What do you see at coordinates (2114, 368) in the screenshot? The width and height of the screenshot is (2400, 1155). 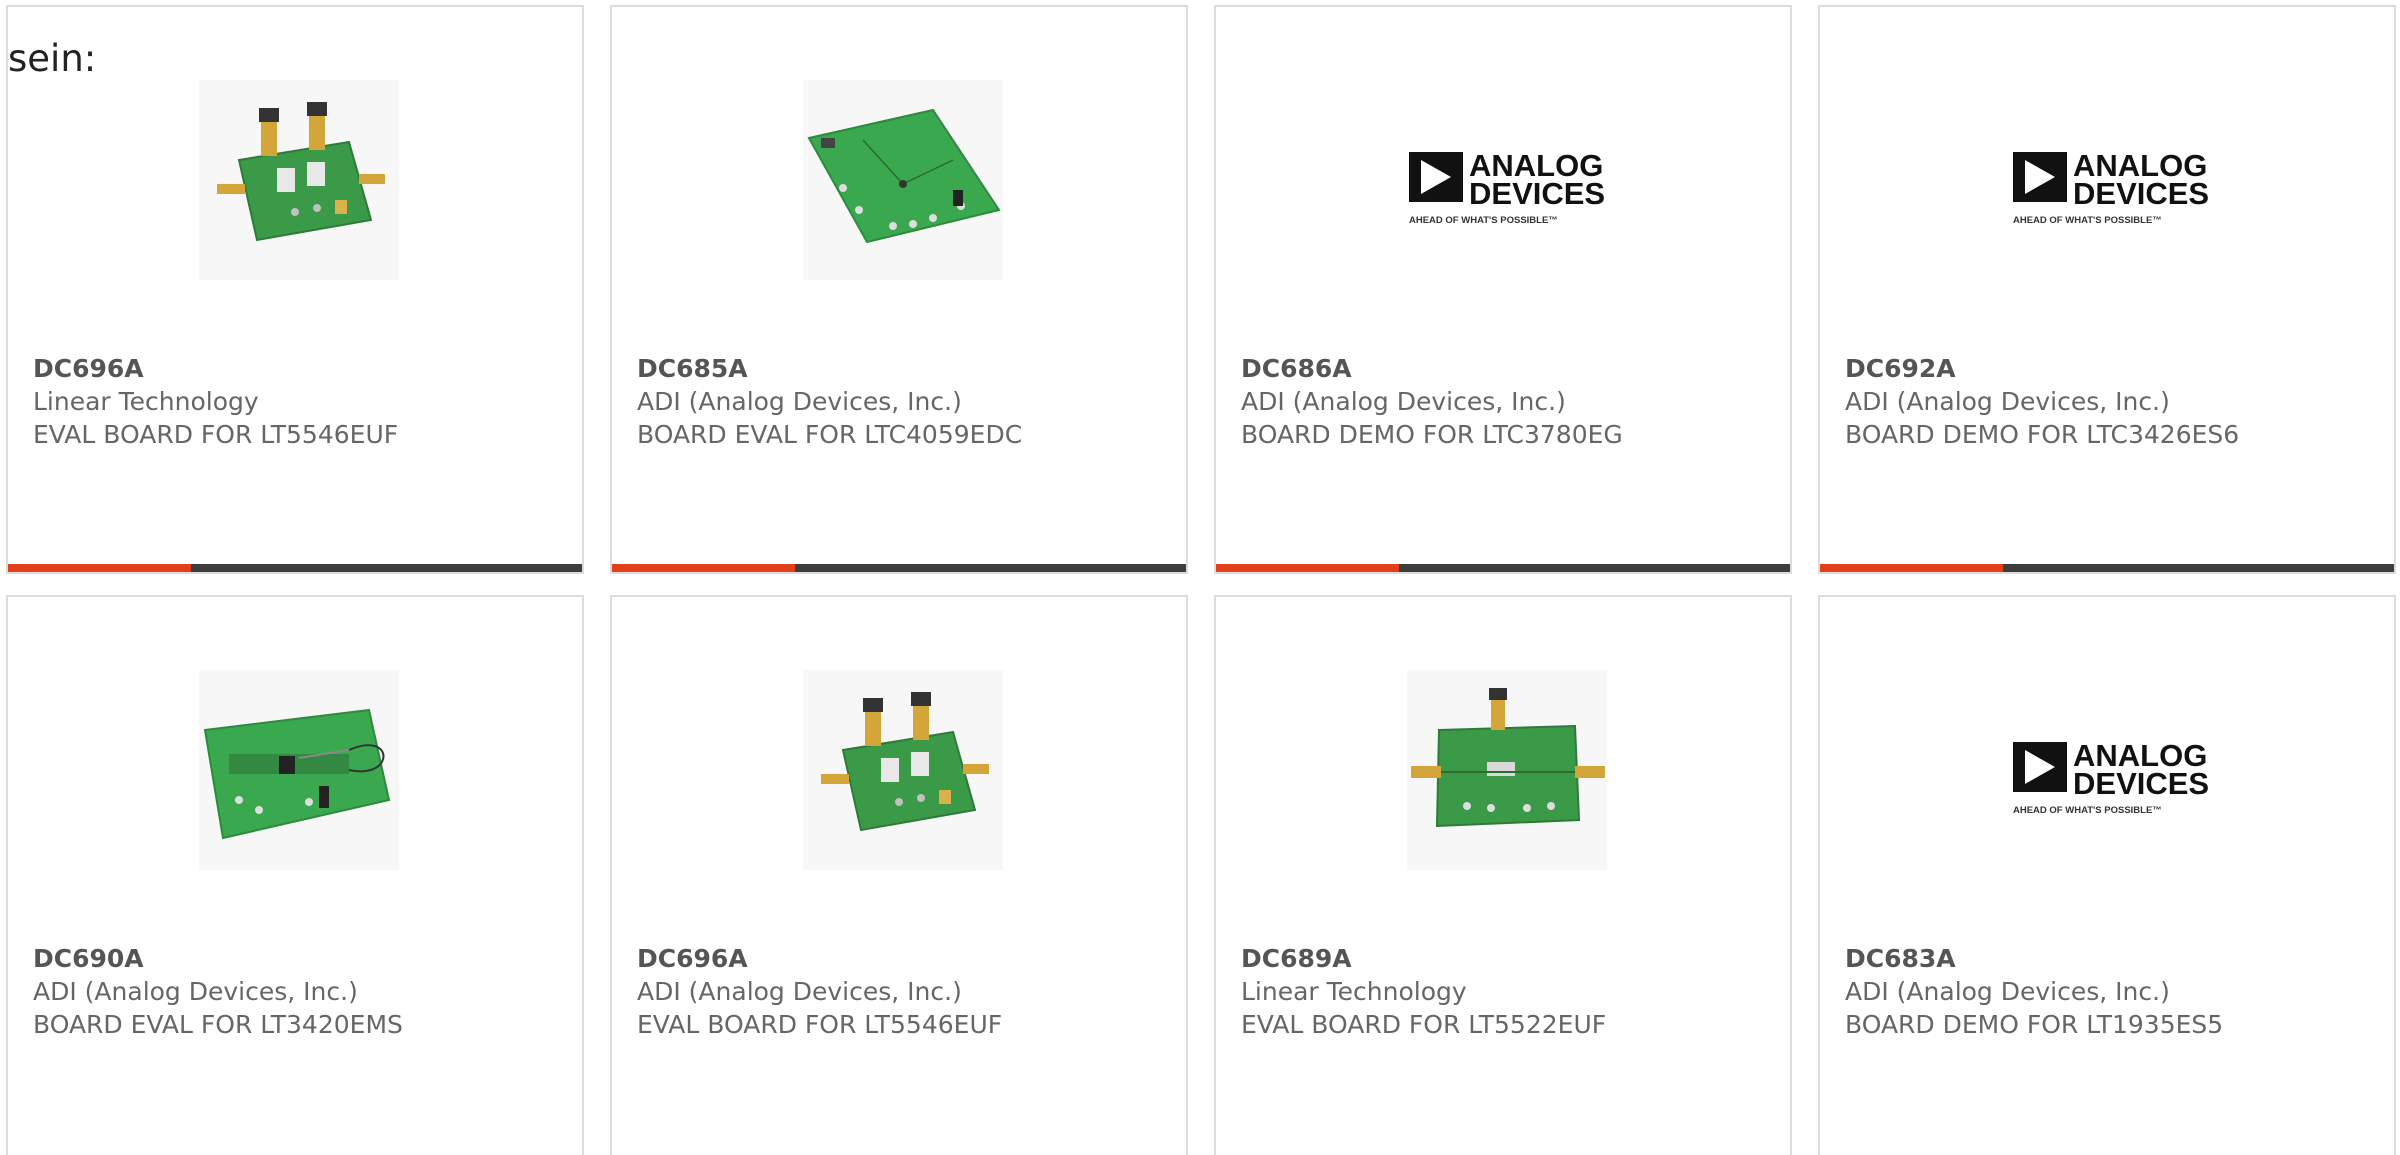 I see `part-number: DC692A` at bounding box center [2114, 368].